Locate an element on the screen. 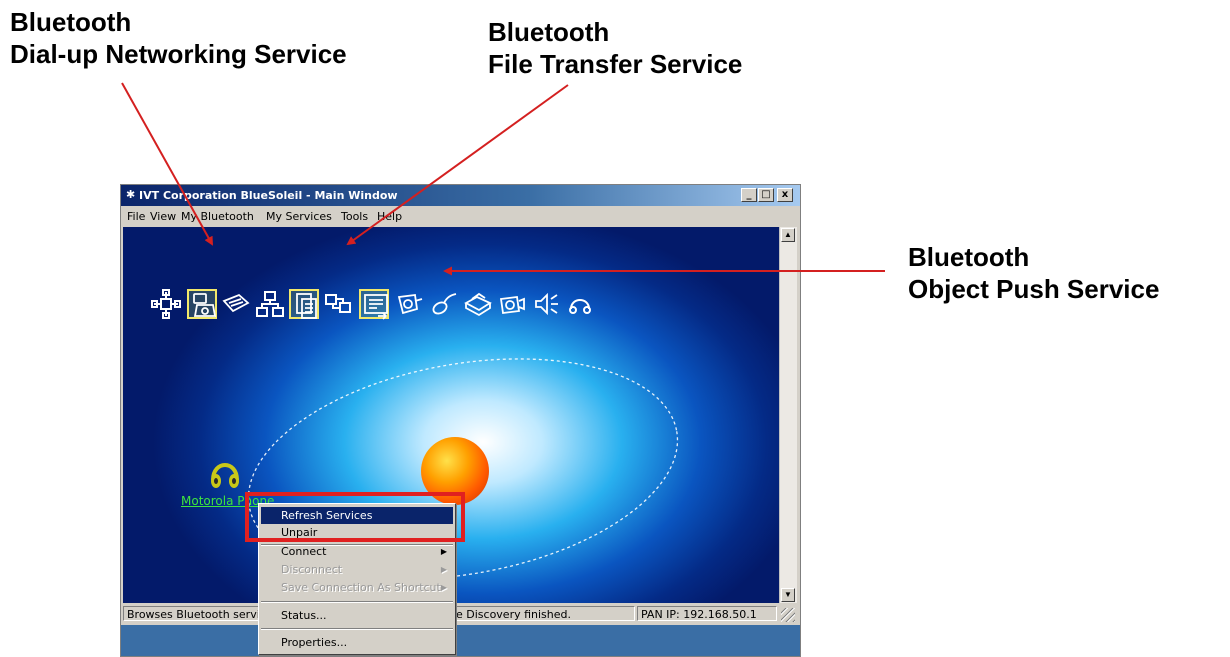 The width and height of the screenshot is (1230, 657). callout-dialup-line1: Bluetooth is located at coordinates (71, 22).